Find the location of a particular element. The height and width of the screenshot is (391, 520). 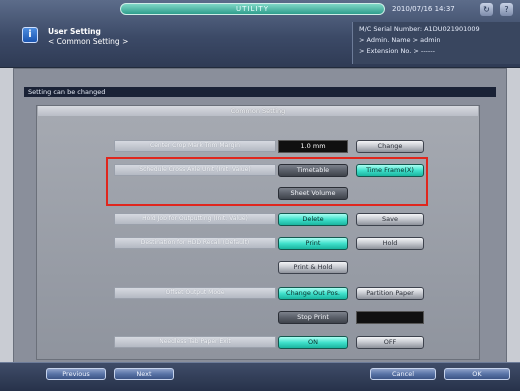

sheet-volume-button: Sheet Volume is located at coordinates (313, 193).